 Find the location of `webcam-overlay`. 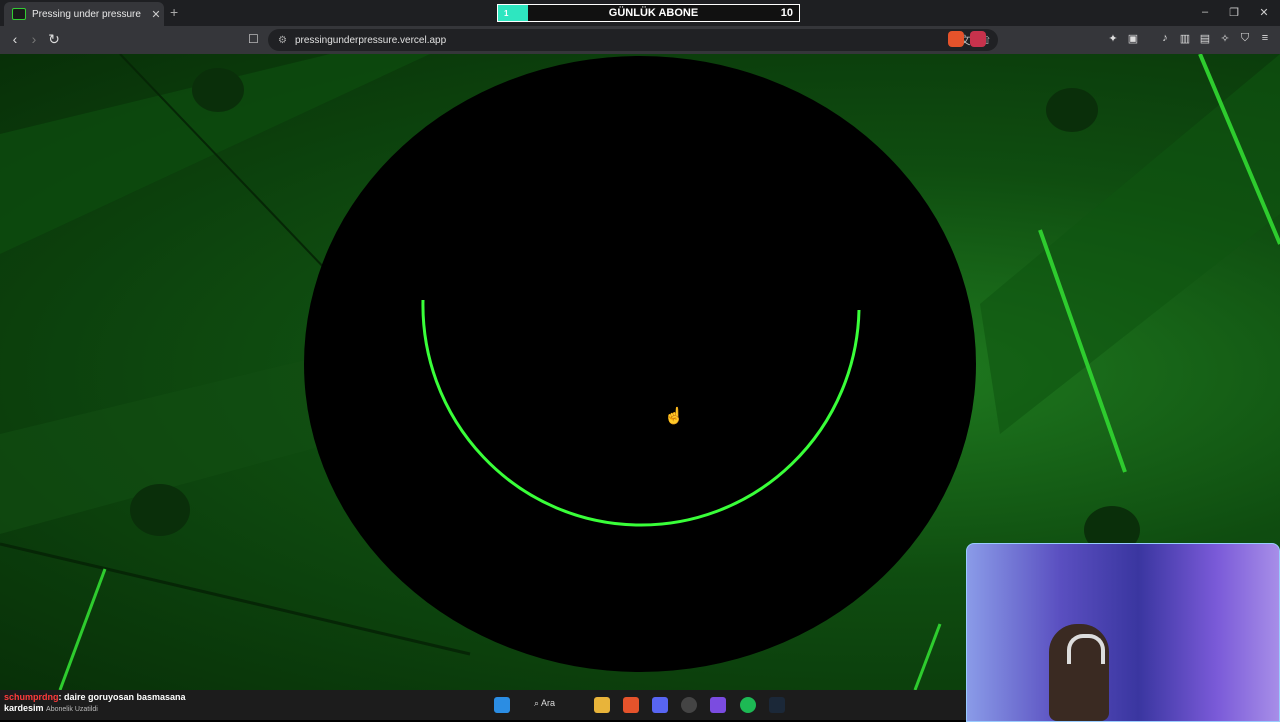

webcam-overlay is located at coordinates (1123, 632).